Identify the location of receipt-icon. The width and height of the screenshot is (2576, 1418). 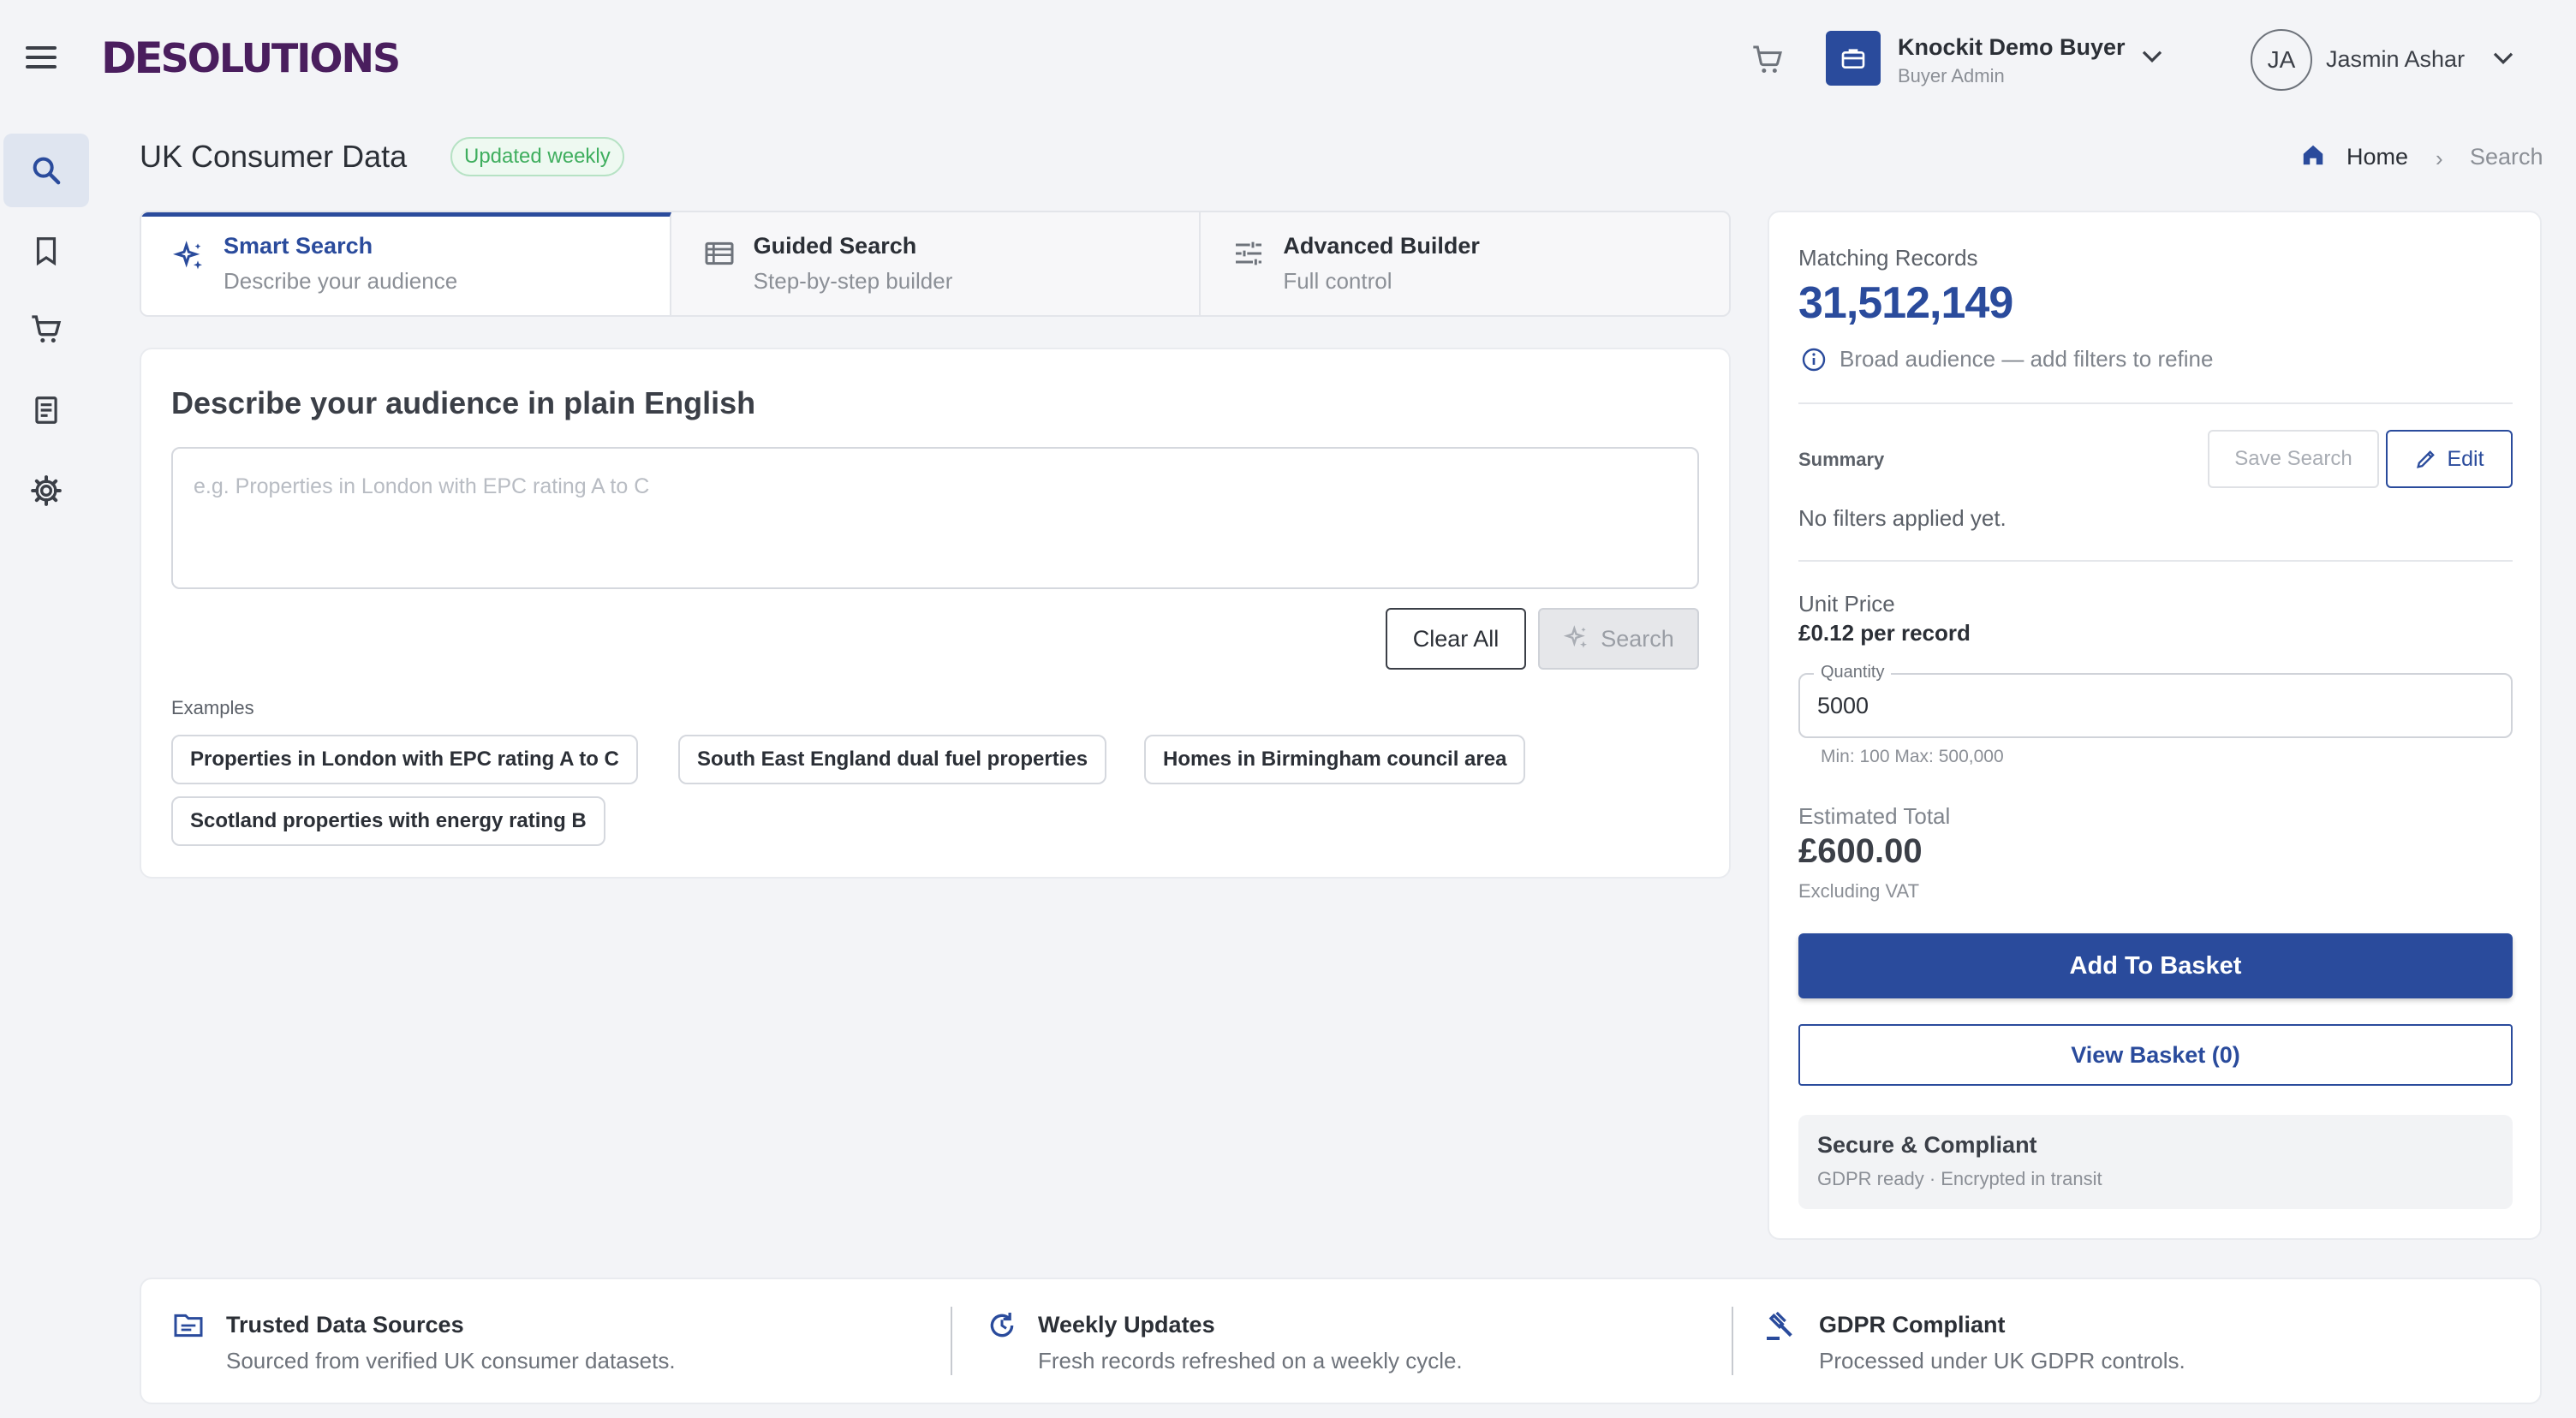
(46, 410).